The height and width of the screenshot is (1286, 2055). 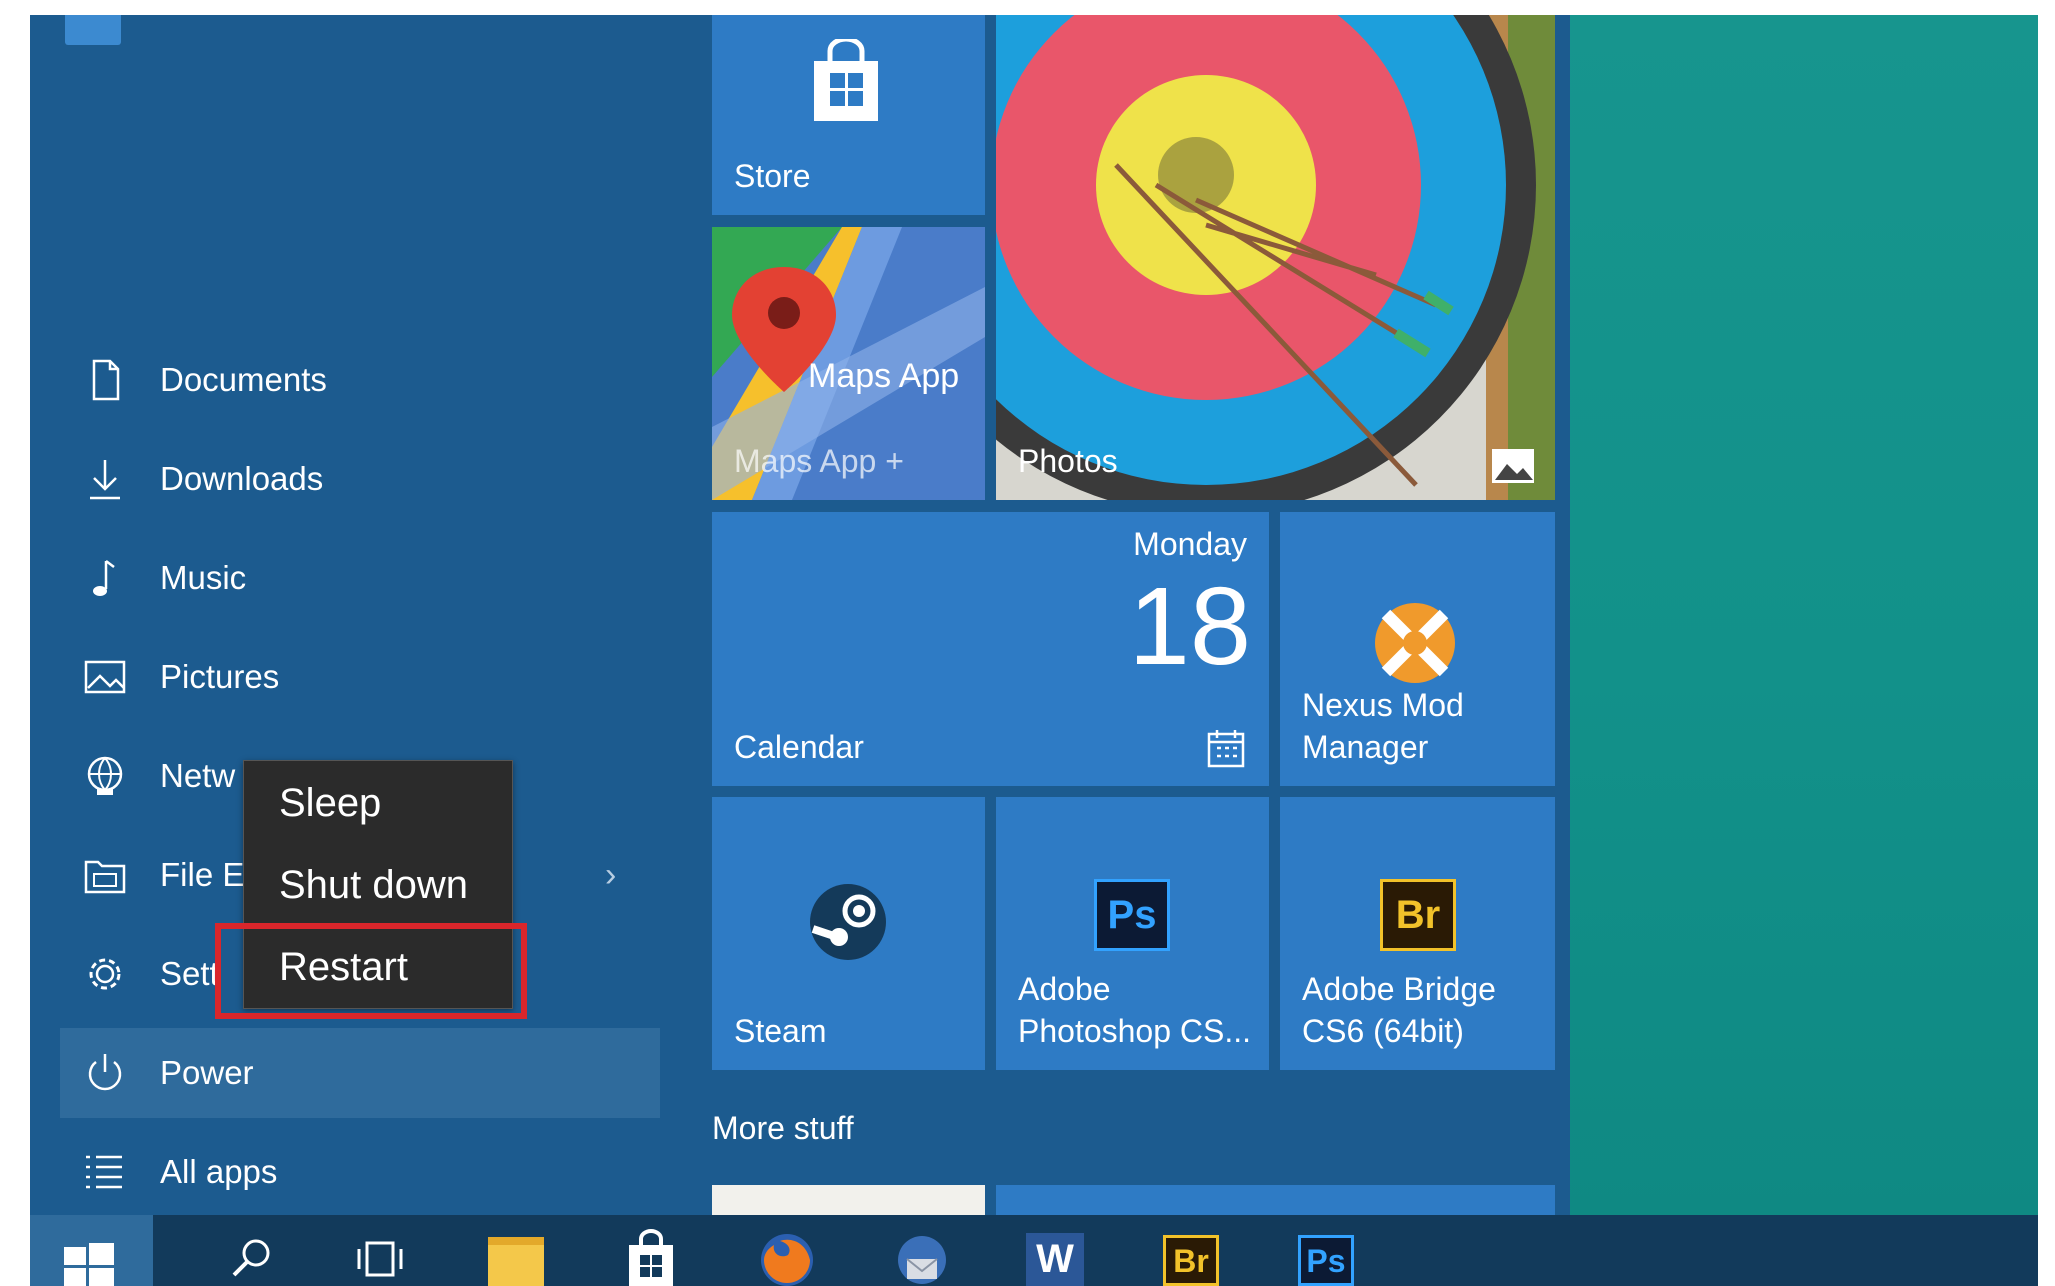 What do you see at coordinates (373, 885) in the screenshot?
I see `menu-item-shut-down: Shut down` at bounding box center [373, 885].